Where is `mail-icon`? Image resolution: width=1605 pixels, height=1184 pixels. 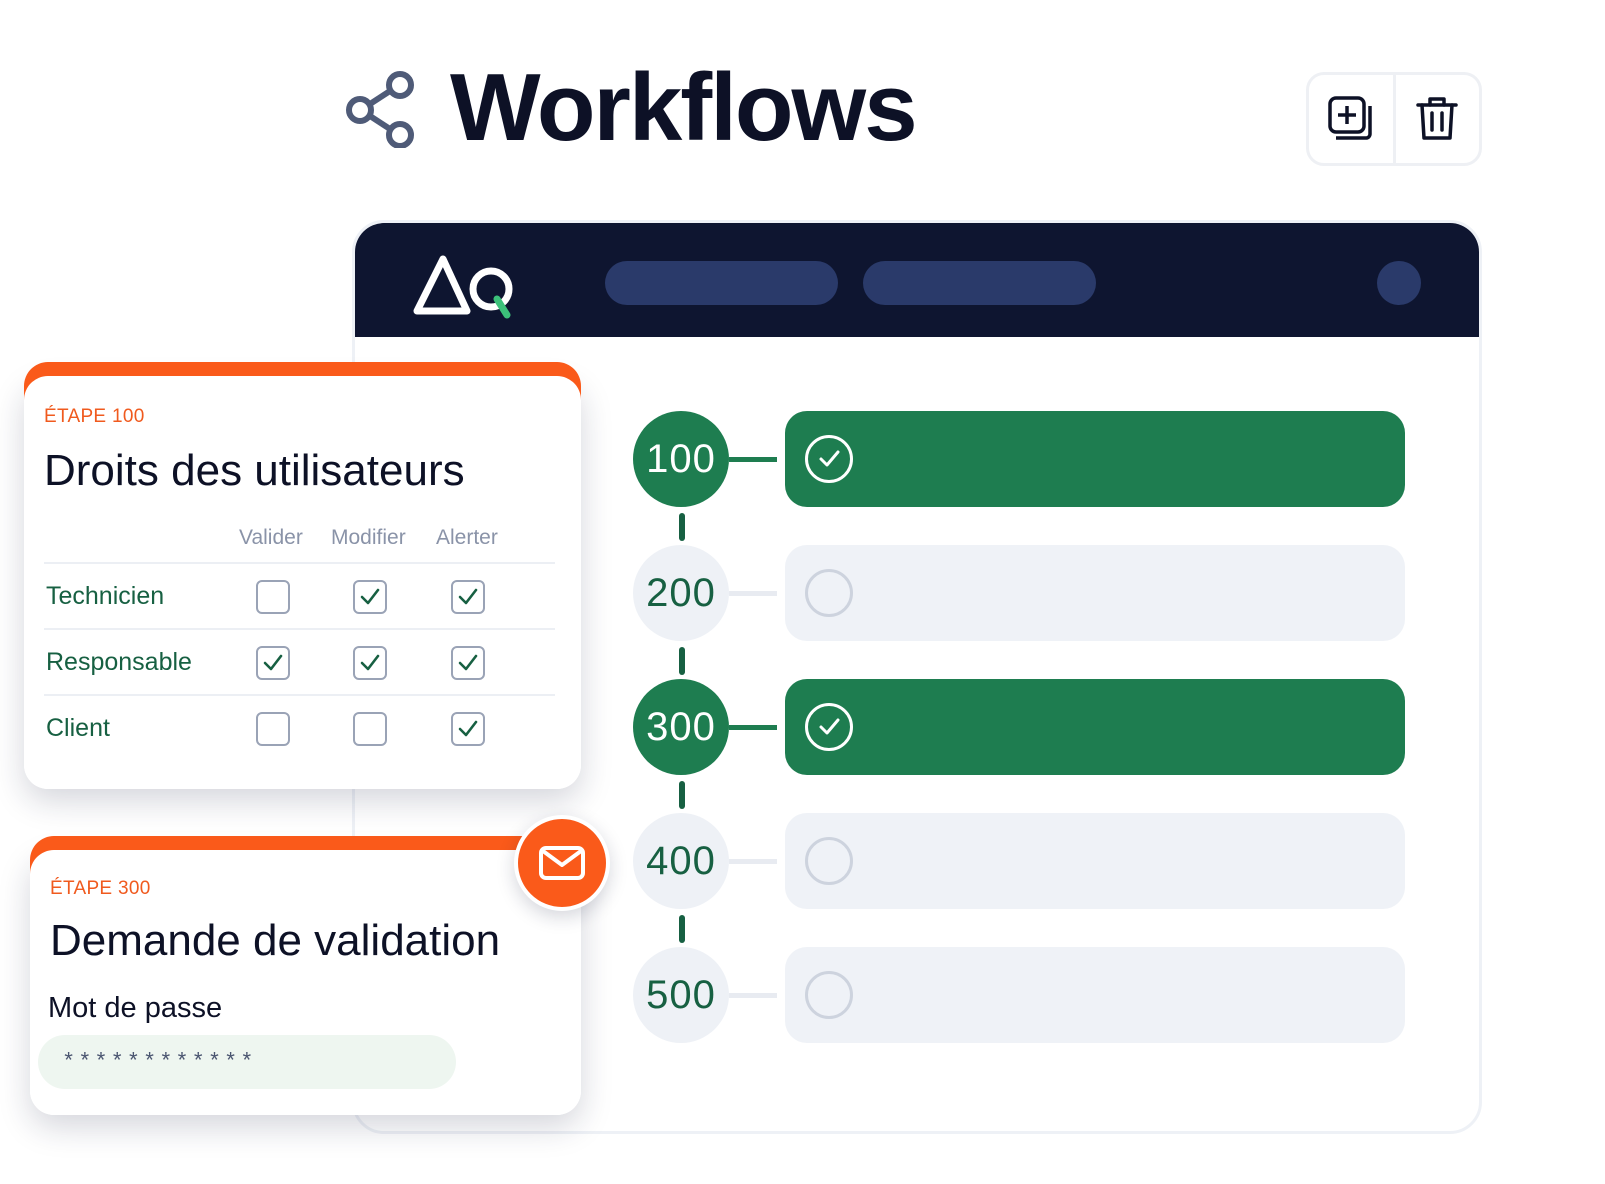
mail-icon is located at coordinates (562, 863).